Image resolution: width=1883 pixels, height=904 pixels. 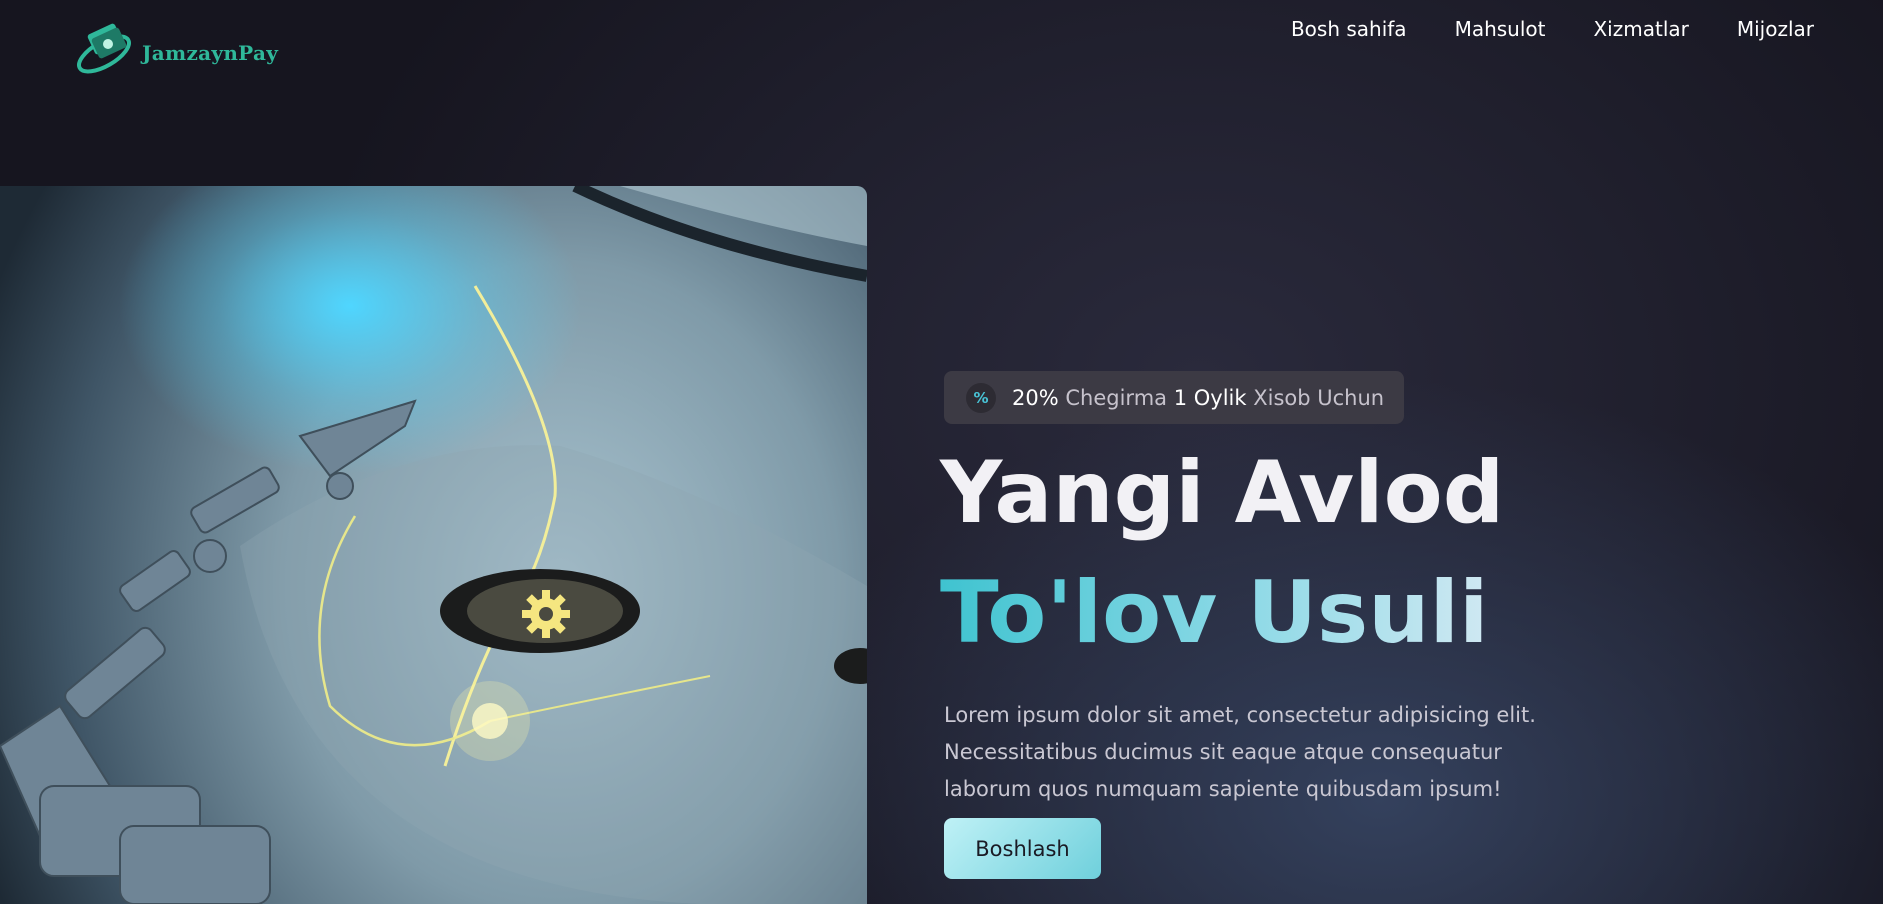 What do you see at coordinates (1210, 397) in the screenshot?
I see `promo-highlight: 1 Oylik` at bounding box center [1210, 397].